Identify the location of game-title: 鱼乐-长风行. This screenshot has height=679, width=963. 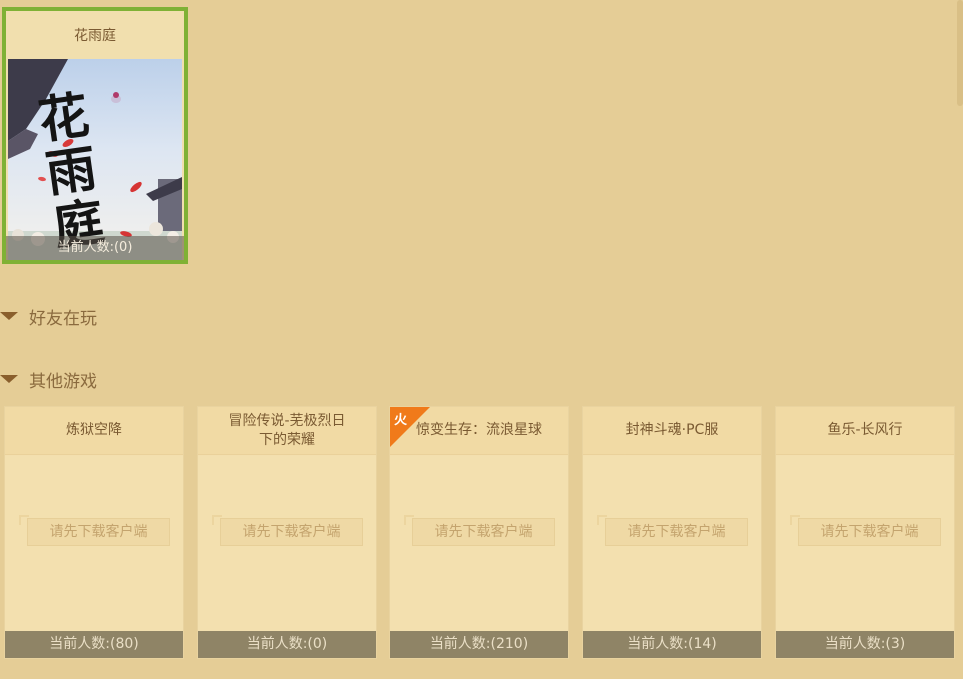
(865, 431).